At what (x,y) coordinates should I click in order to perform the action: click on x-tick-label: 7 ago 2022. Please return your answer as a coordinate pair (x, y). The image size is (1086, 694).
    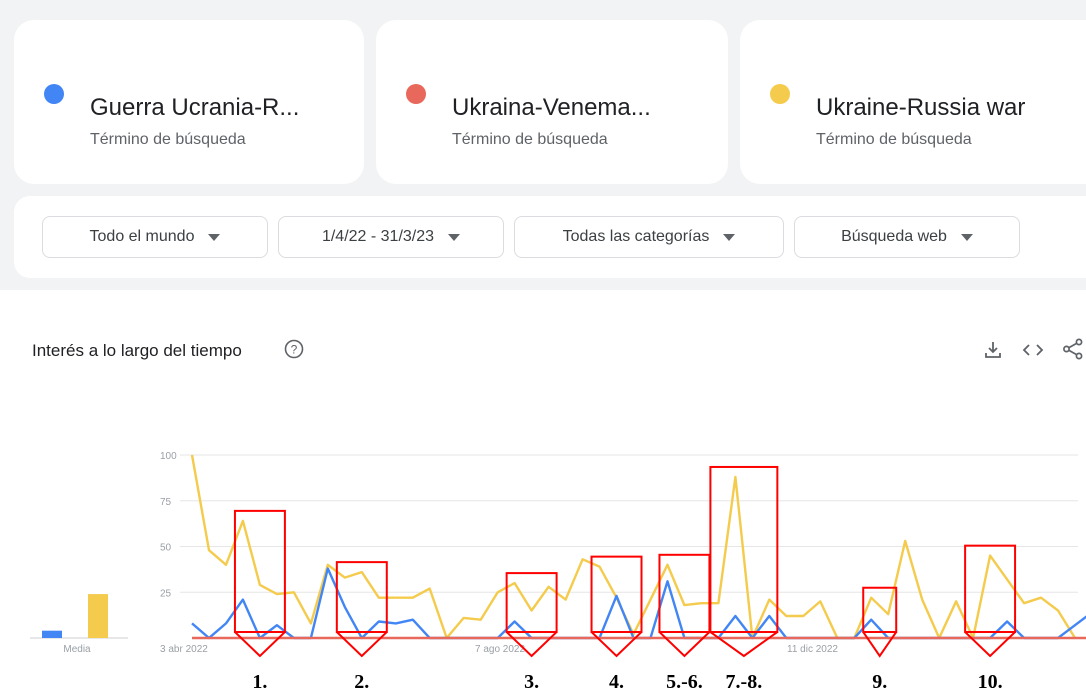
    Looking at the image, I should click on (500, 649).